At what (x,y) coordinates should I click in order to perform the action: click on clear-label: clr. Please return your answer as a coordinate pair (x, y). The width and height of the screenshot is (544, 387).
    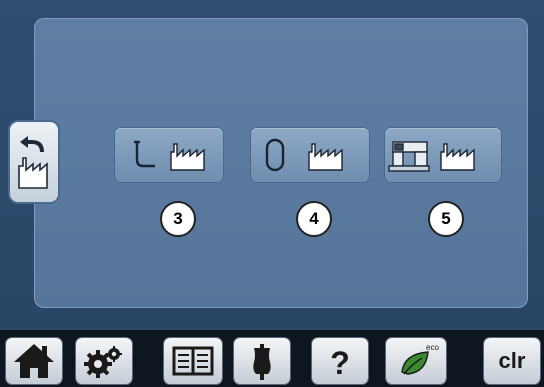
    Looking at the image, I should click on (512, 360).